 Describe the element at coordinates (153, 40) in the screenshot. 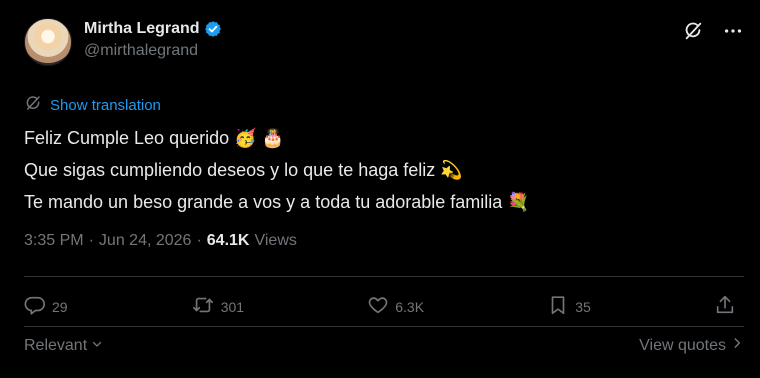

I see `author-block: Mirtha Legrand @mirthalegrand` at that location.